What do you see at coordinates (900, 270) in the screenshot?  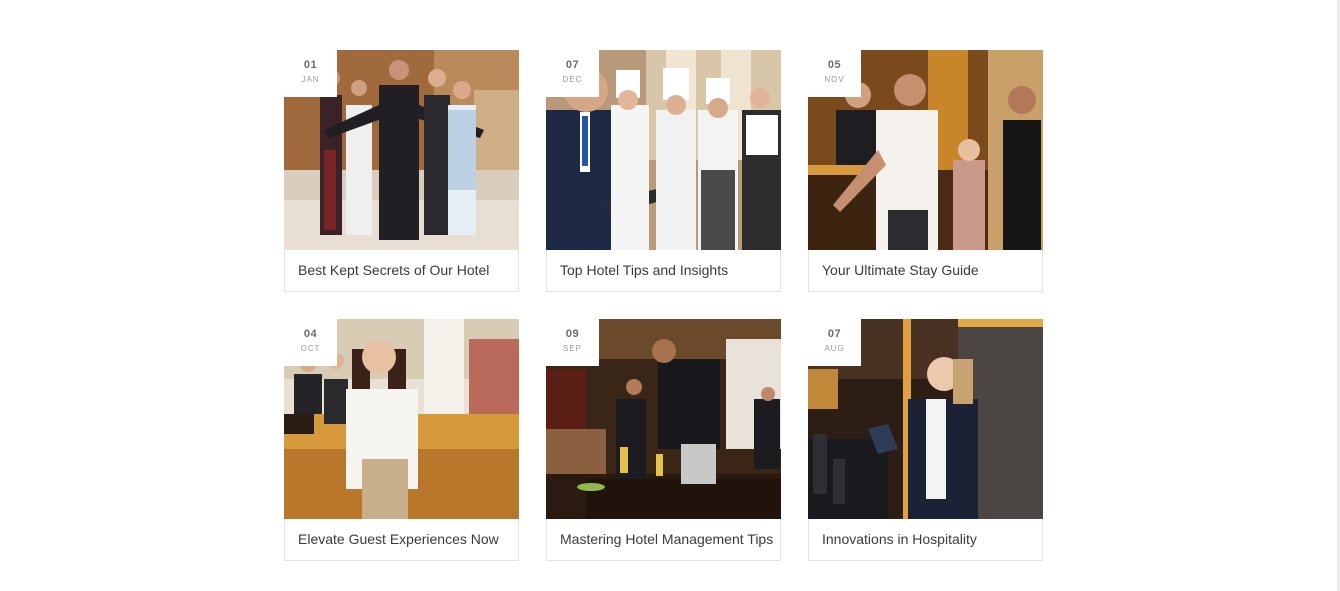 I see `post-title-link: Your Ultimate Stay Guide` at bounding box center [900, 270].